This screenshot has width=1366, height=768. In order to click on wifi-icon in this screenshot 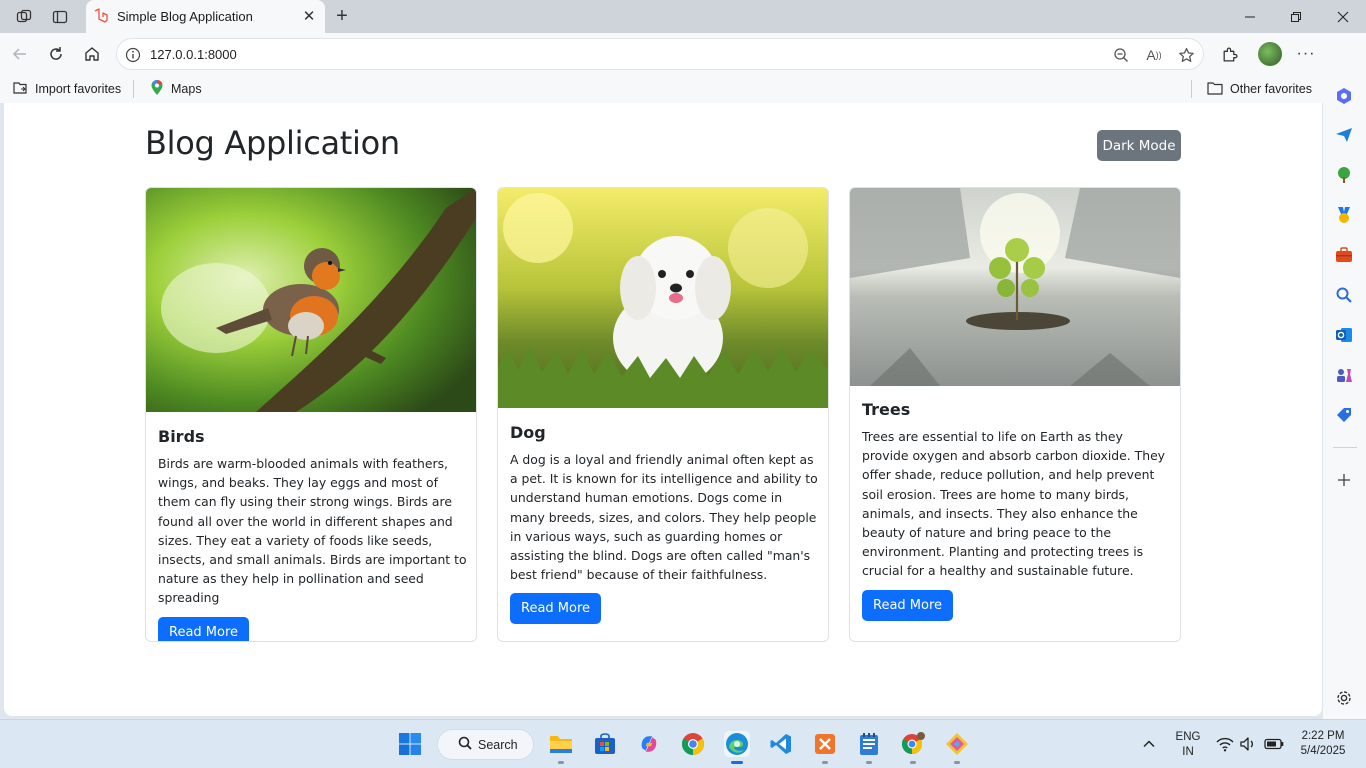, I will do `click(1225, 744)`.